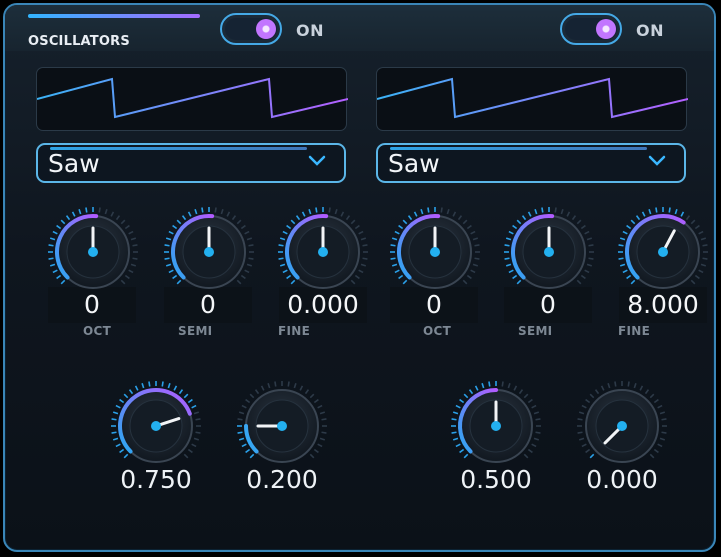  I want to click on osc2-waveform-select: Saw, so click(531, 163).